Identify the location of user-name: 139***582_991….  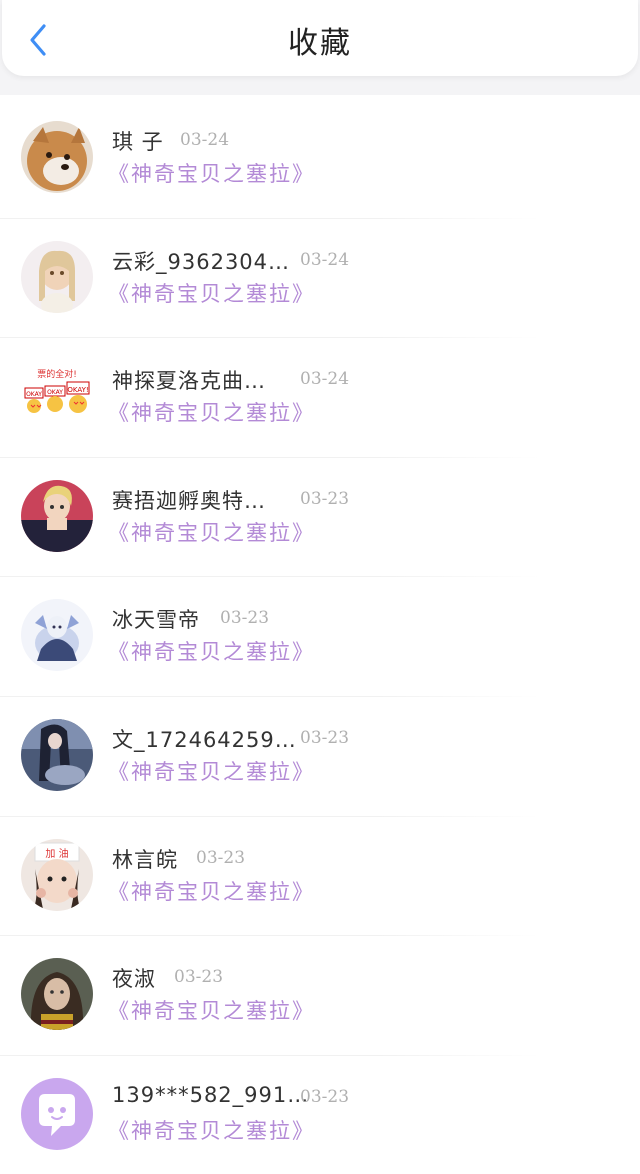
(211, 1094).